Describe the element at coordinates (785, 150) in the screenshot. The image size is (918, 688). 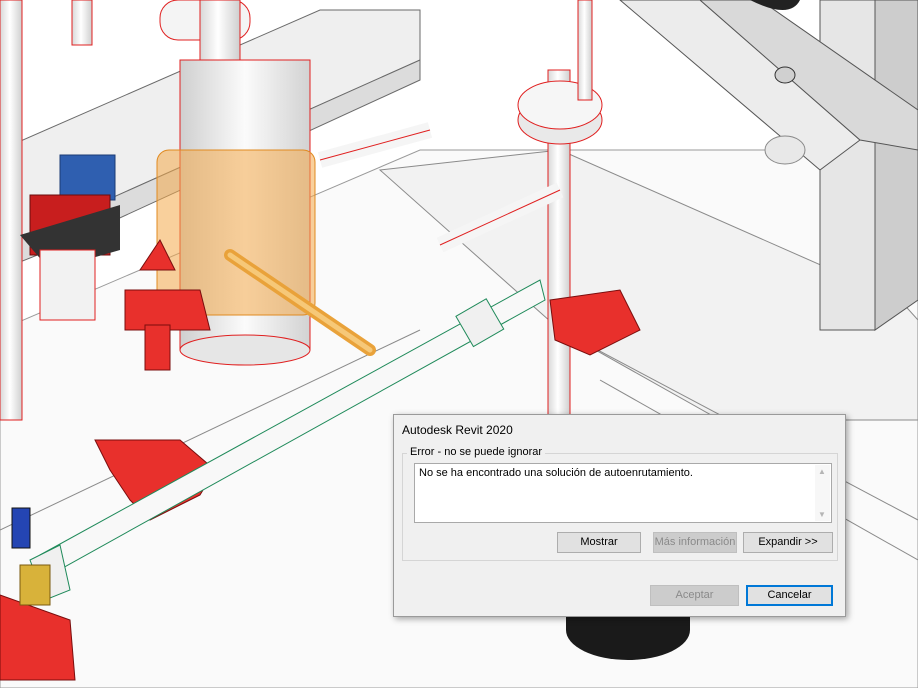
I see `bolt-base` at that location.